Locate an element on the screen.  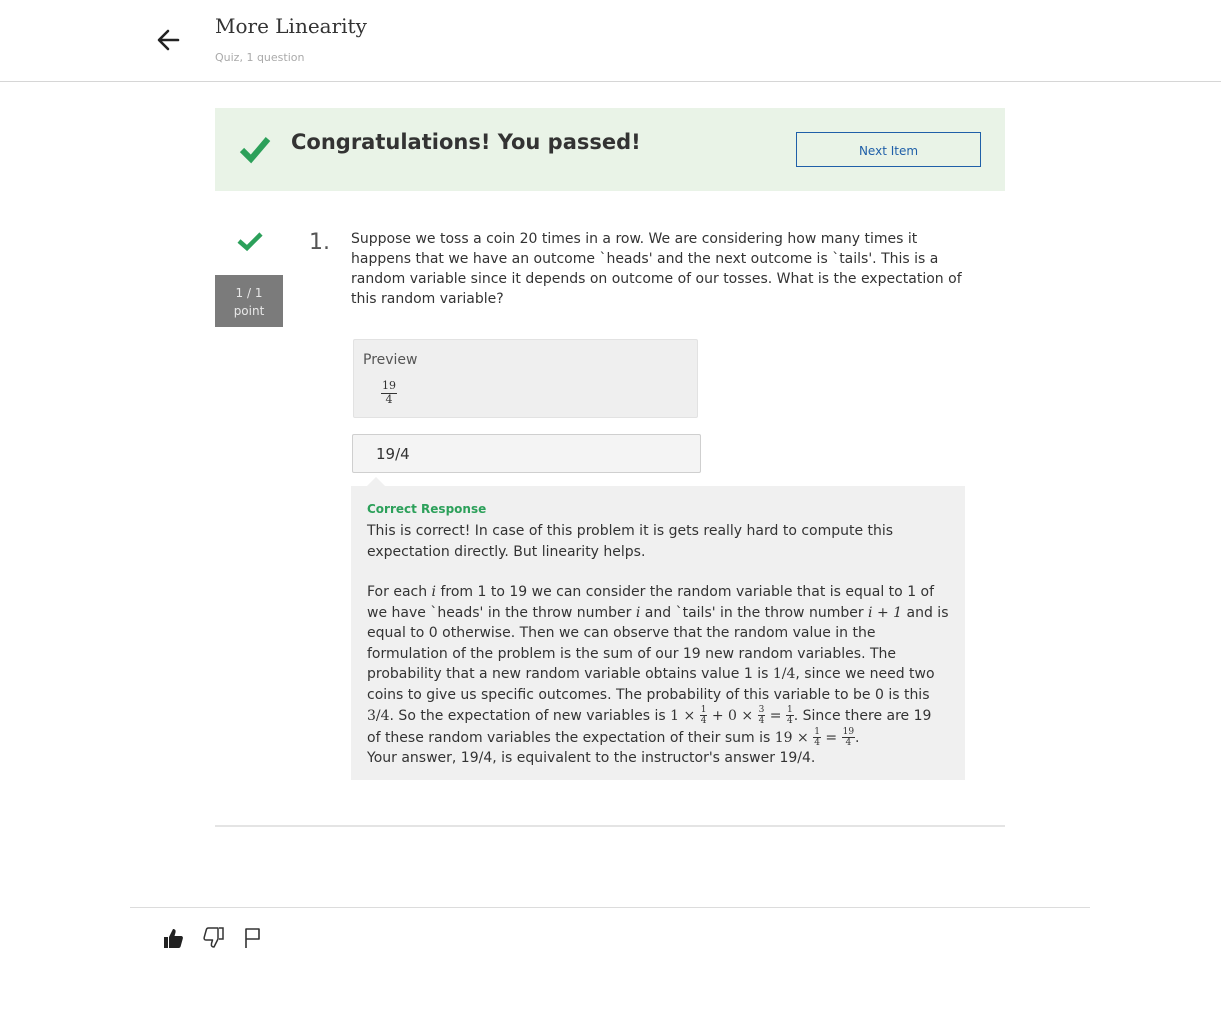
preview-numerator: 19 is located at coordinates (389, 386).